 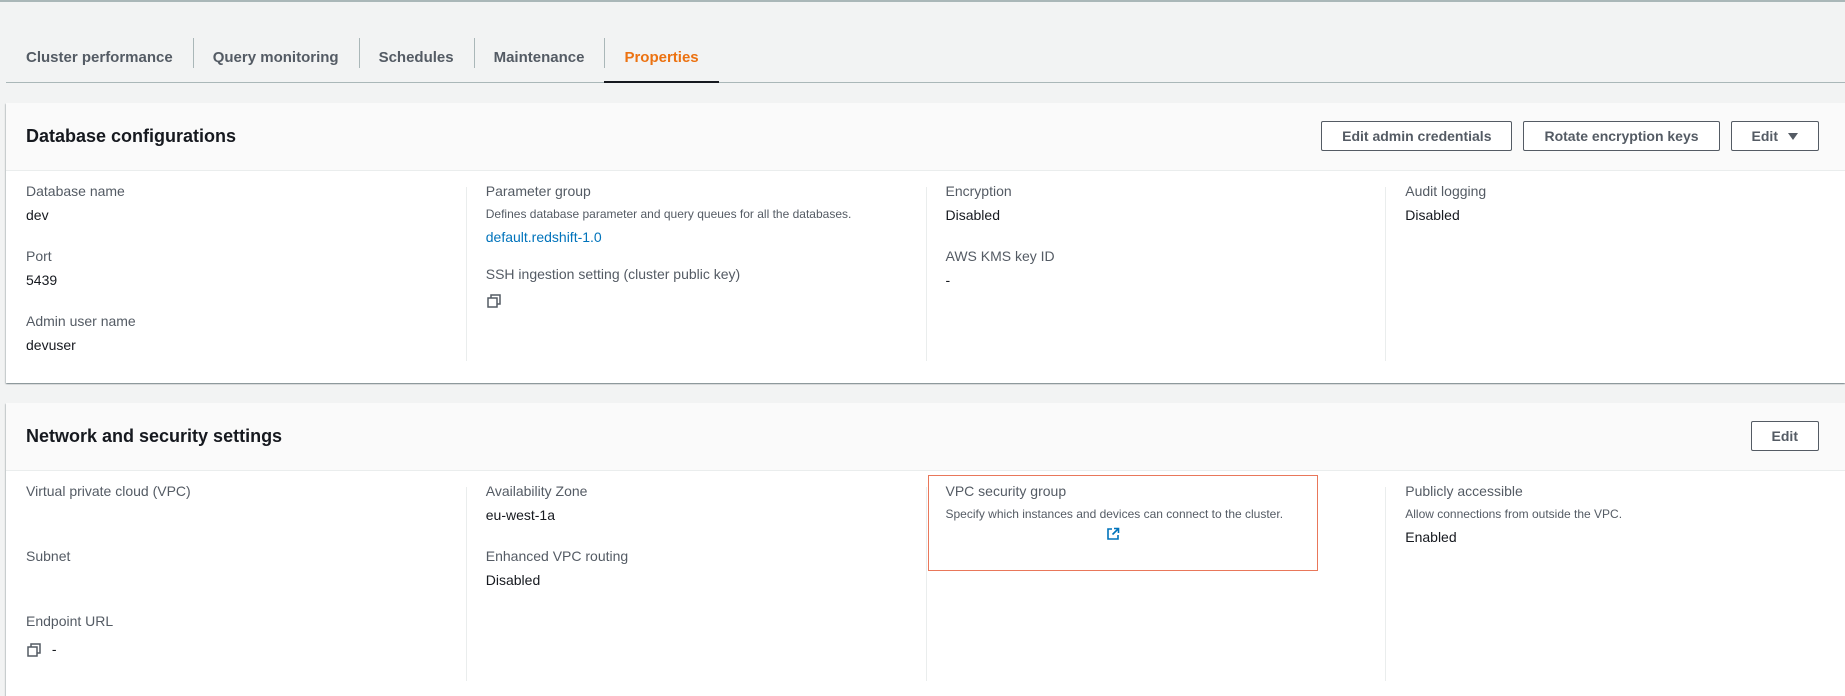 What do you see at coordinates (539, 57) in the screenshot?
I see `tab-maintenance: Maintenance` at bounding box center [539, 57].